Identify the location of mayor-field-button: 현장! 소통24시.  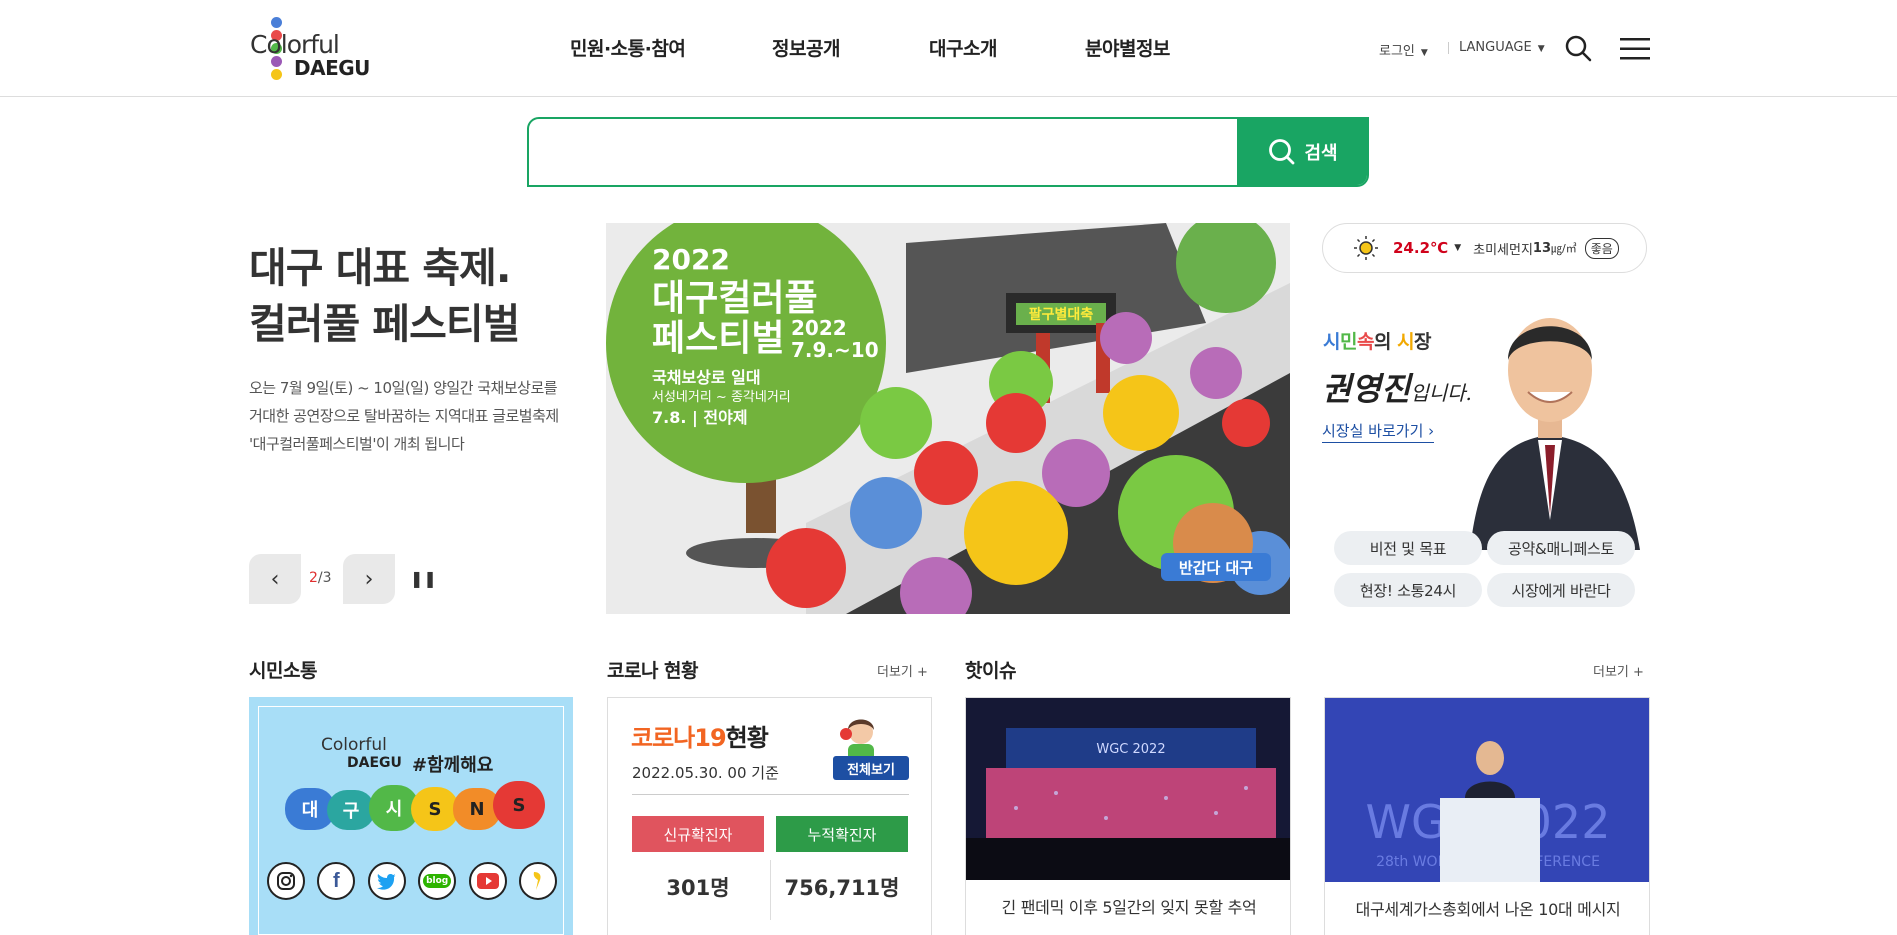
(1408, 590).